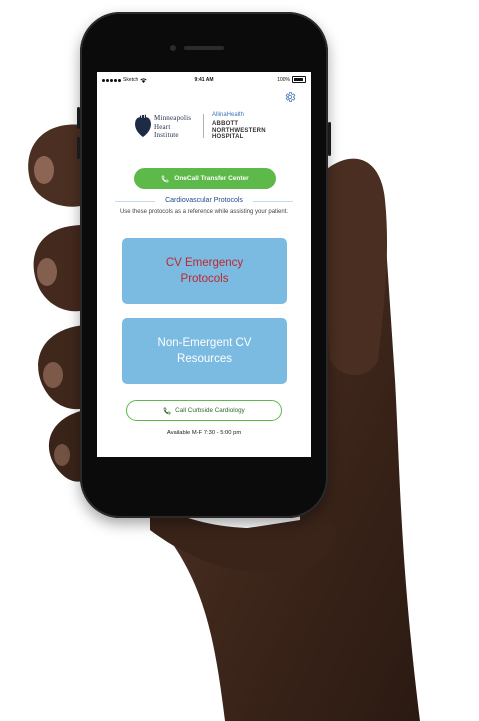 The width and height of the screenshot is (479, 721). I want to click on title-rule-left, so click(135, 201).